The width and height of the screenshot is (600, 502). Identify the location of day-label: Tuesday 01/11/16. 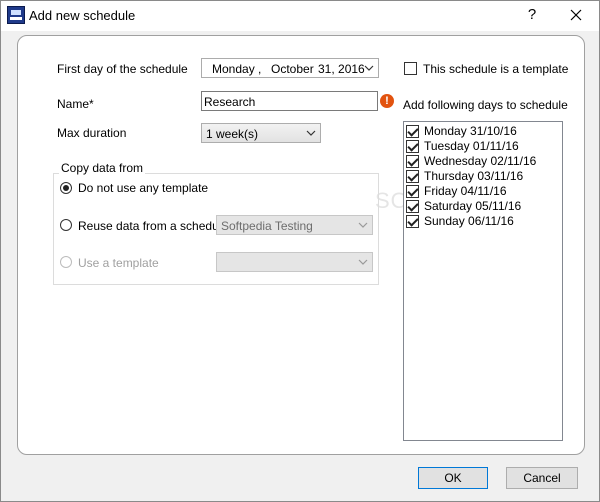
(471, 146).